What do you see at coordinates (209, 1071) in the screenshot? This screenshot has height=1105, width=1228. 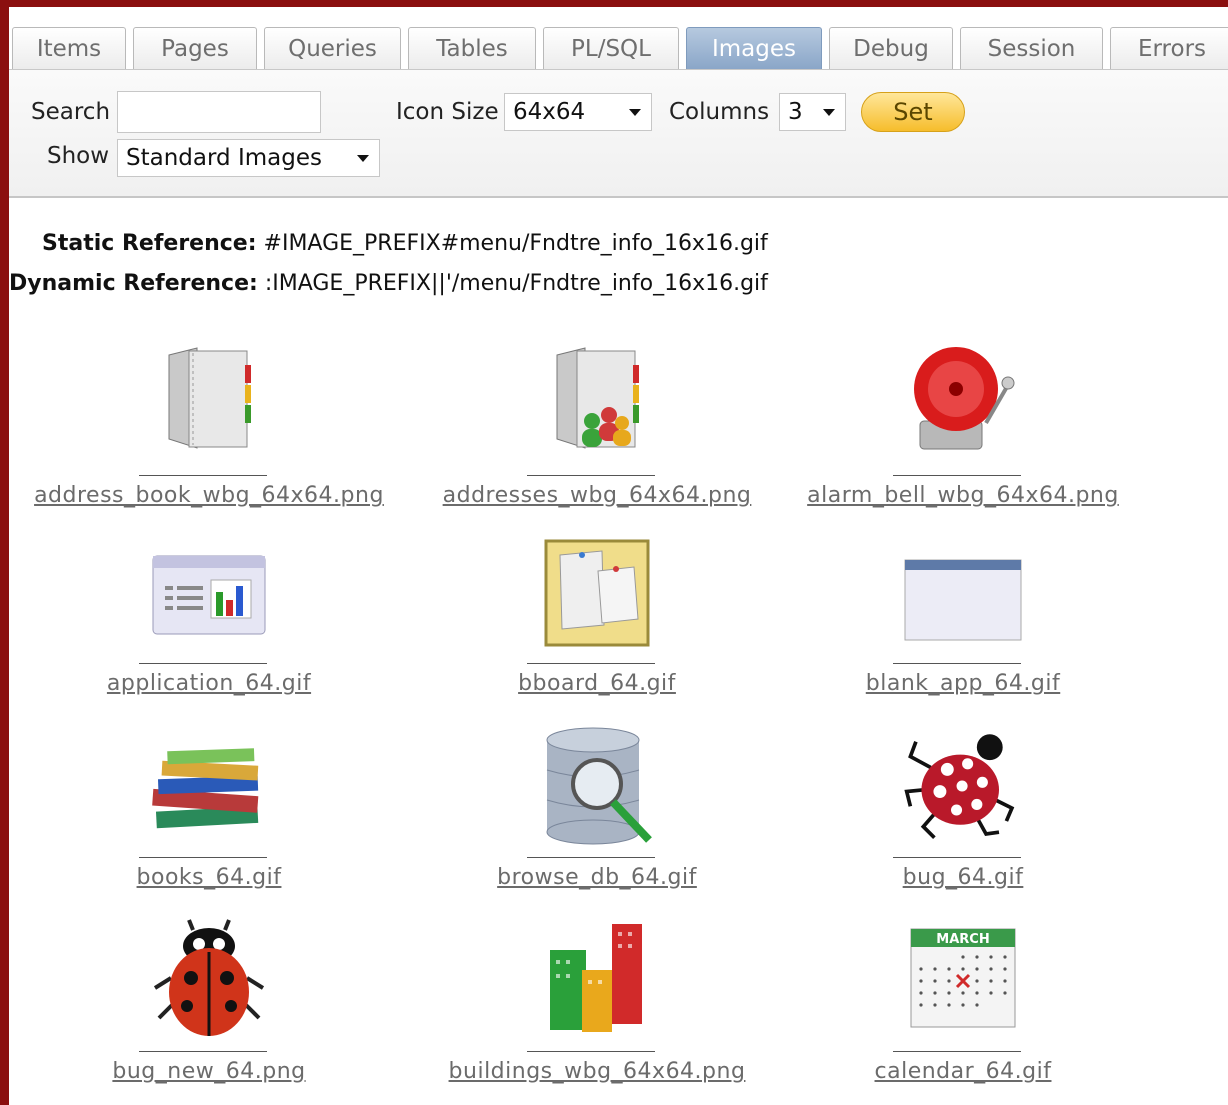 I see `image-link: bug_new_64.png` at bounding box center [209, 1071].